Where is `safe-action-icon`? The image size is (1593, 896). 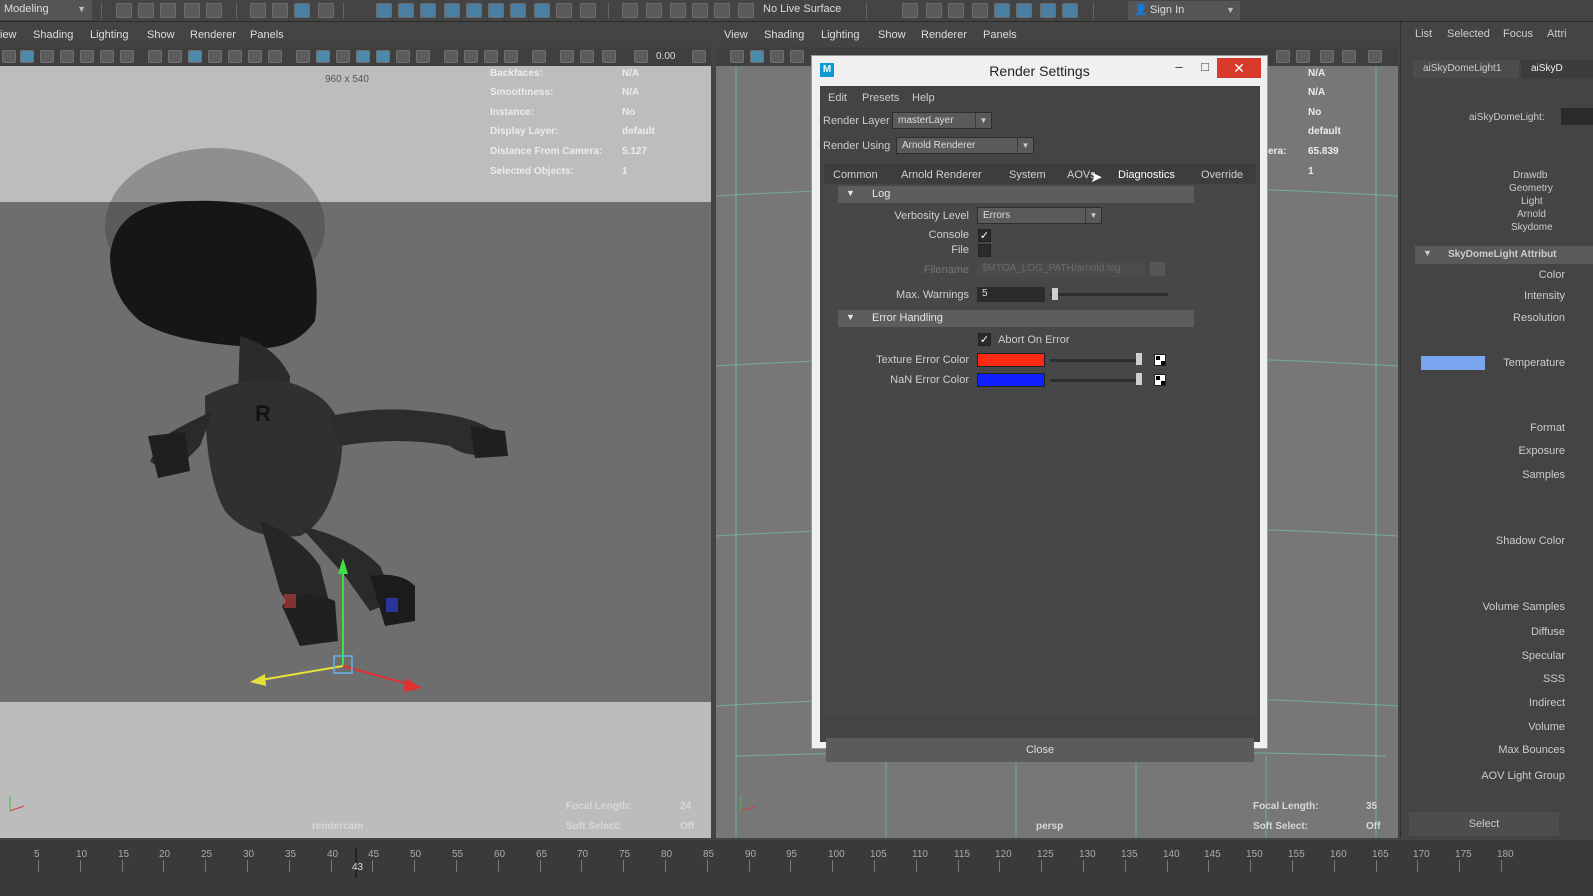 safe-action-icon is located at coordinates (235, 56).